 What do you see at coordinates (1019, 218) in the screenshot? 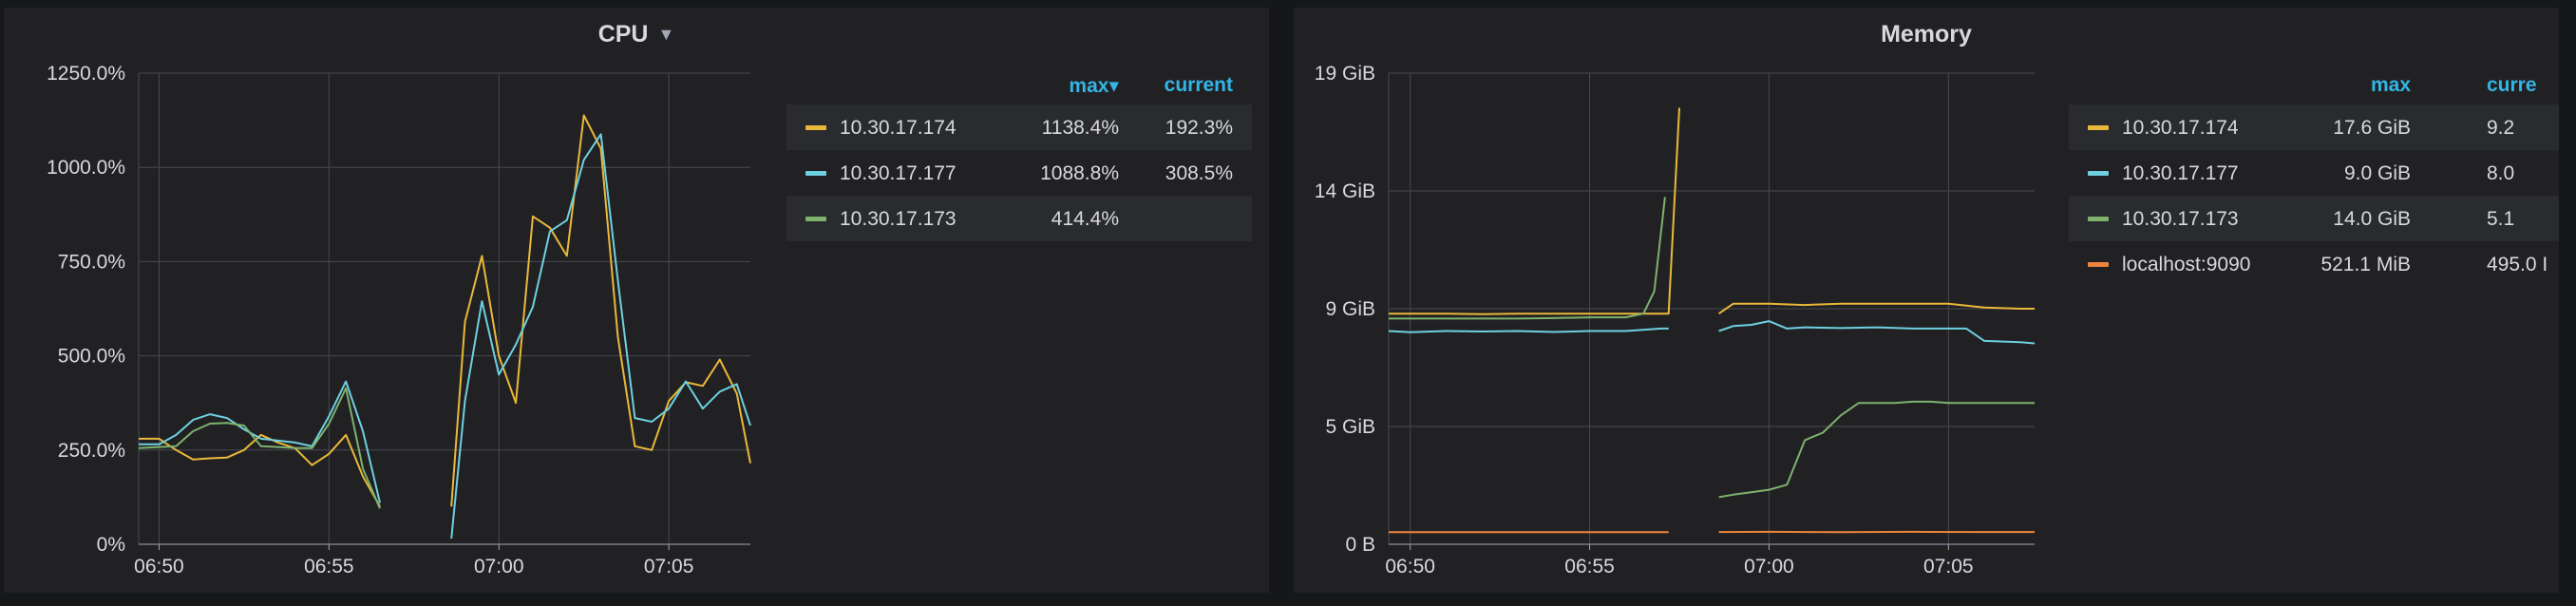
I see `legend-item: 10.30.17.173 414.4%` at bounding box center [1019, 218].